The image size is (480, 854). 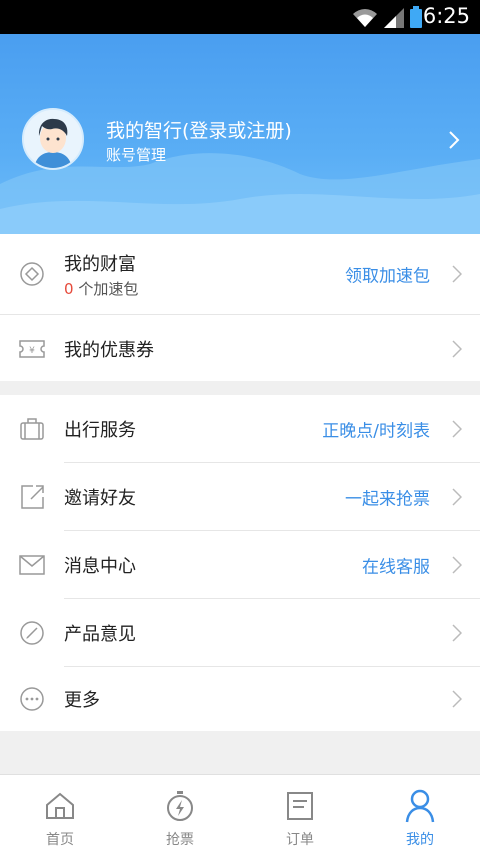 What do you see at coordinates (32, 565) in the screenshot?
I see `envelope-icon` at bounding box center [32, 565].